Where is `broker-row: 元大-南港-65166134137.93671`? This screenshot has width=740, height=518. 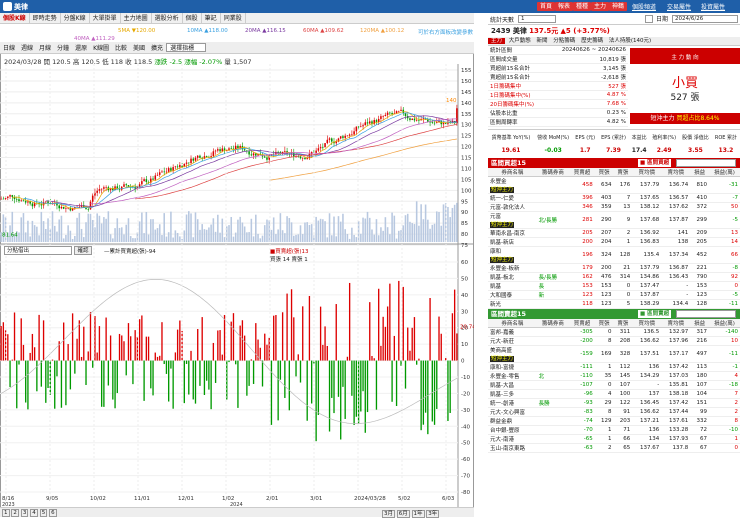
broker-row: 元大-南港-65166134137.93671 is located at coordinates (614, 439).